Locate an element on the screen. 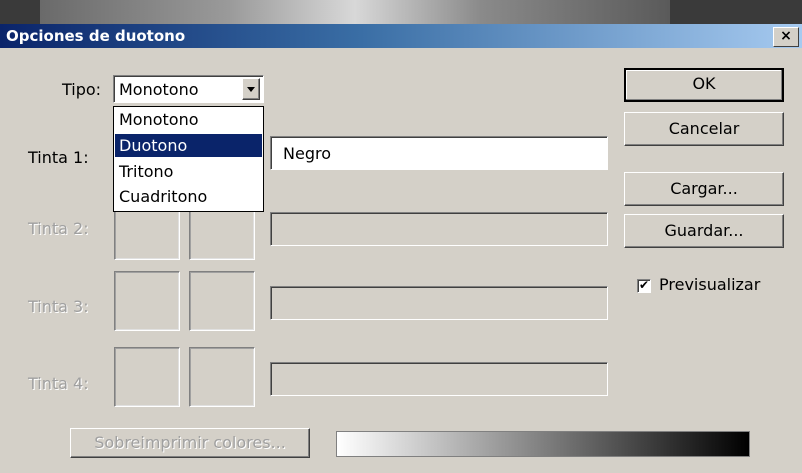  cancel-button-label: Cancelar is located at coordinates (704, 128).